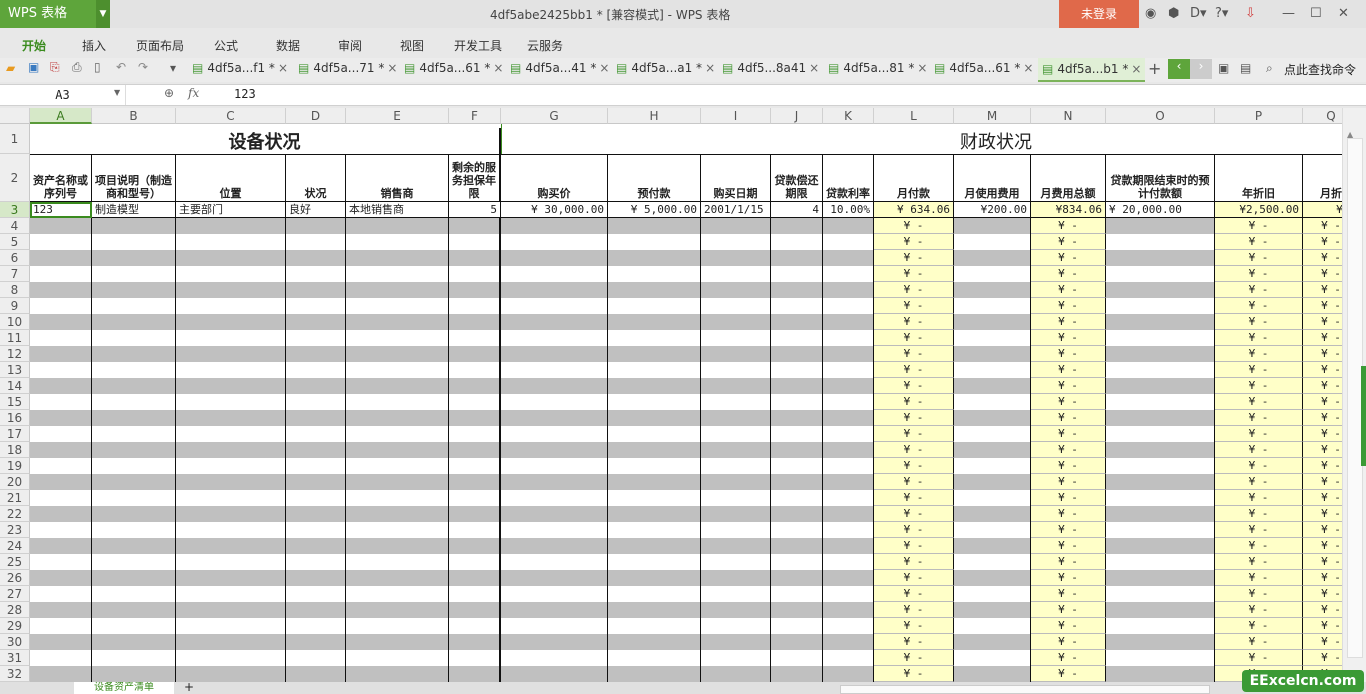 The width and height of the screenshot is (1366, 694). Describe the element at coordinates (992, 530) in the screenshot. I see `cell-M23` at that location.